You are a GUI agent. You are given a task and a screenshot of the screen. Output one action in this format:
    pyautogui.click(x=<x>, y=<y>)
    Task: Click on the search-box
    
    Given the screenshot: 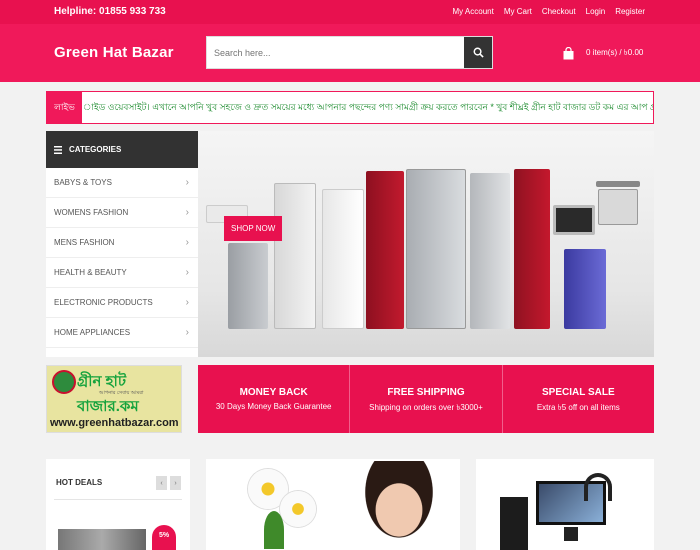 What is the action you would take?
    pyautogui.click(x=349, y=52)
    